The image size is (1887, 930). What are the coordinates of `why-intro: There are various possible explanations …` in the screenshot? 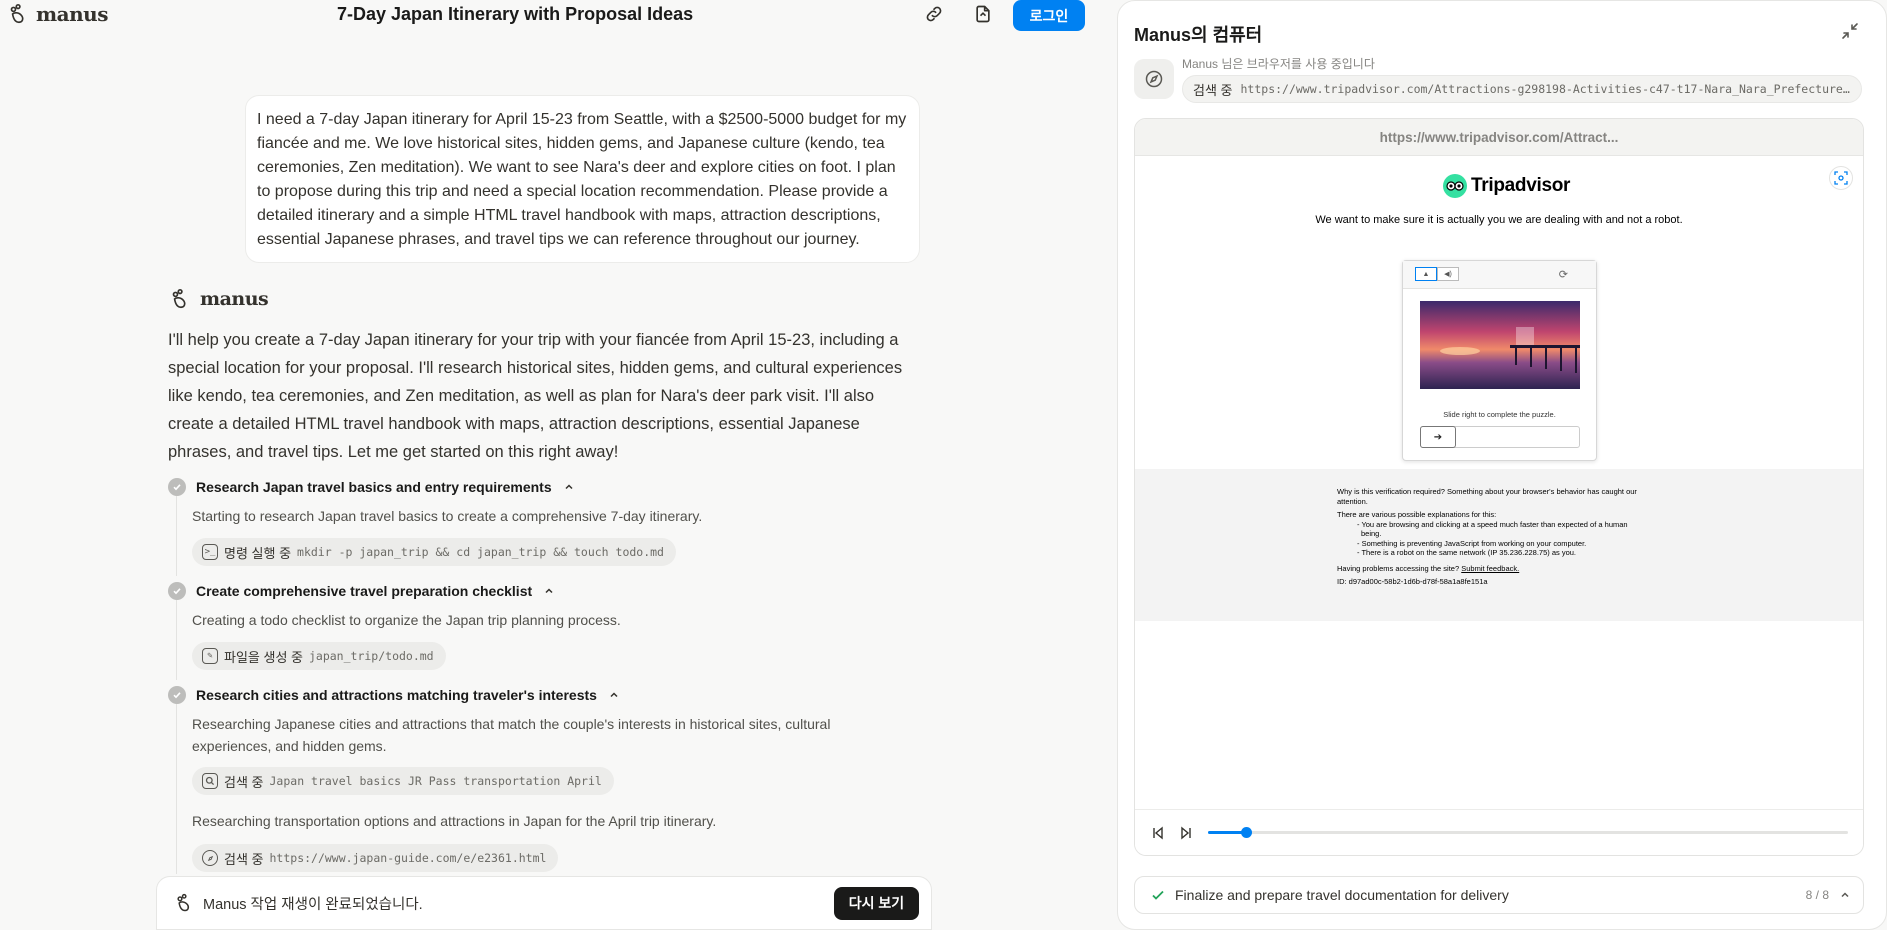 It's located at (1417, 514).